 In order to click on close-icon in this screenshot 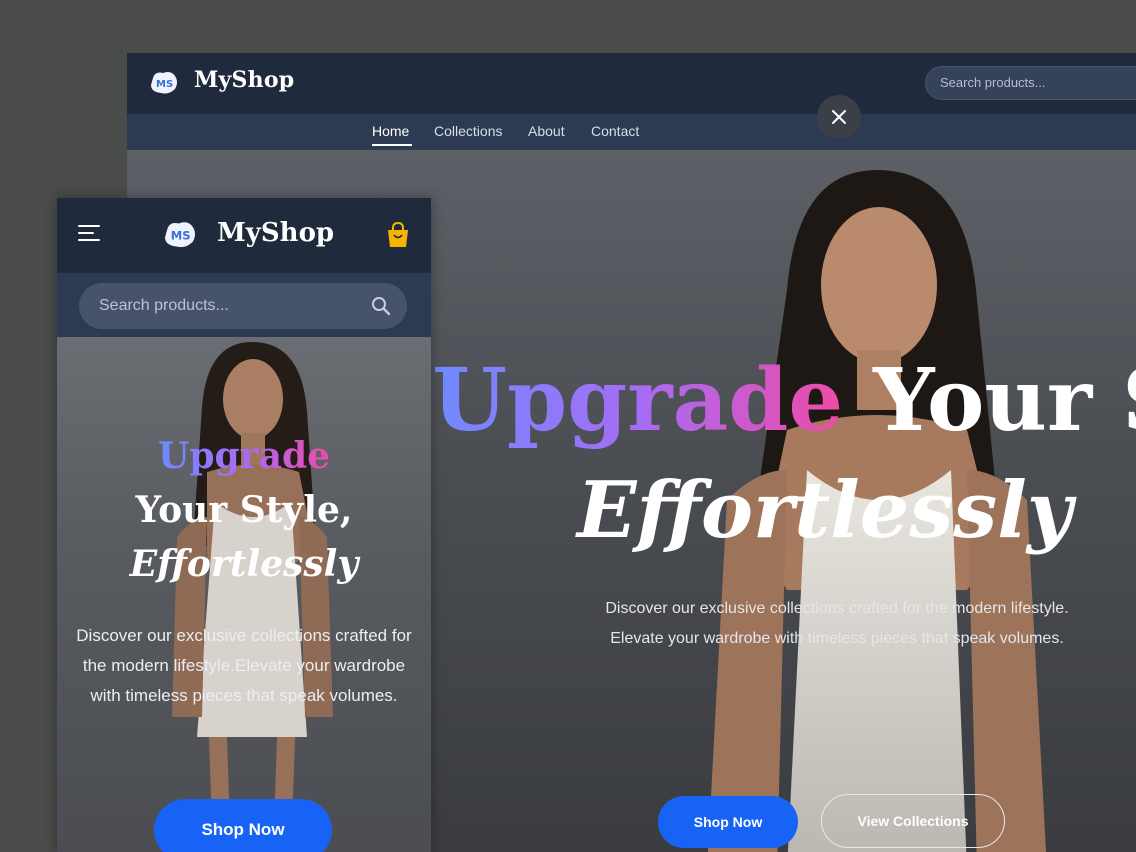, I will do `click(839, 117)`.